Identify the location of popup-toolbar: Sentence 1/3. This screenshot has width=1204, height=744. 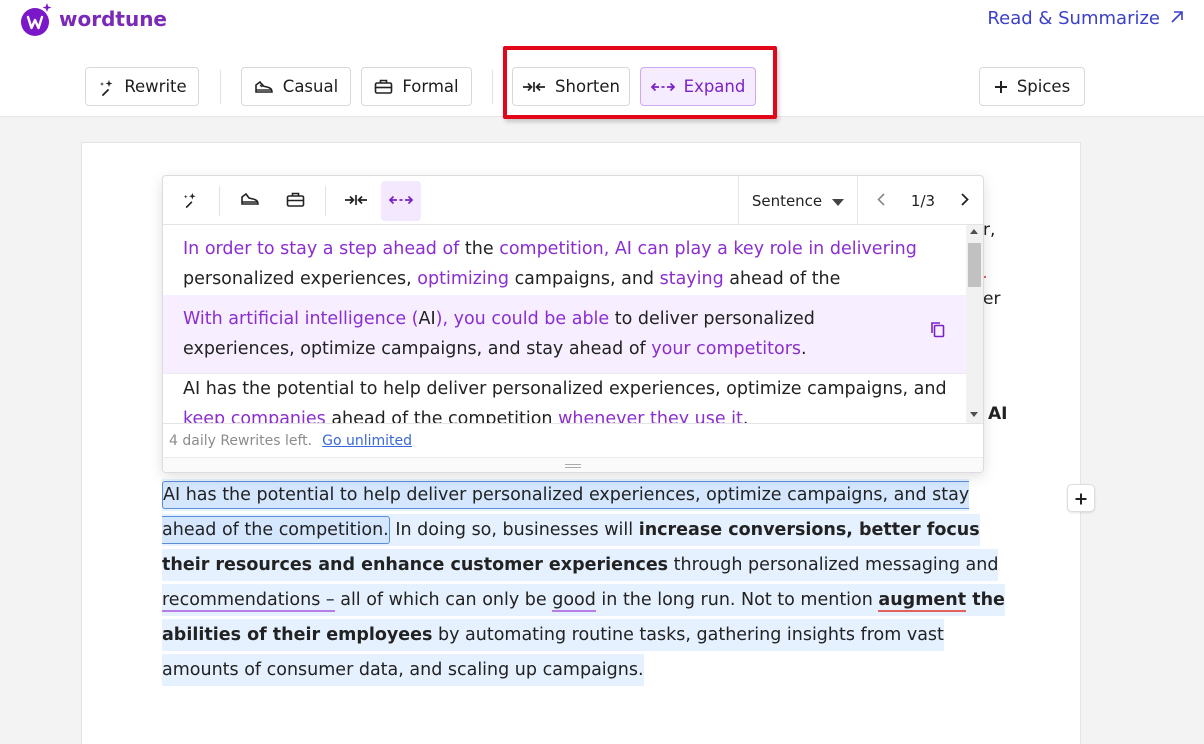
(573, 200).